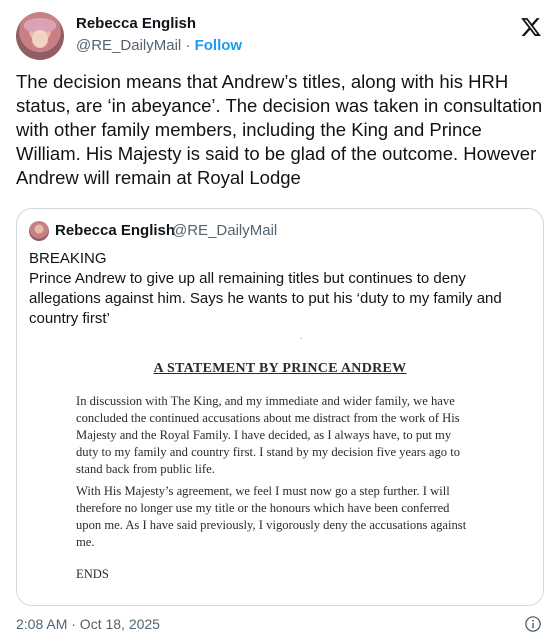  What do you see at coordinates (68, 258) in the screenshot?
I see `quoted-breaking-label: BREAKING` at bounding box center [68, 258].